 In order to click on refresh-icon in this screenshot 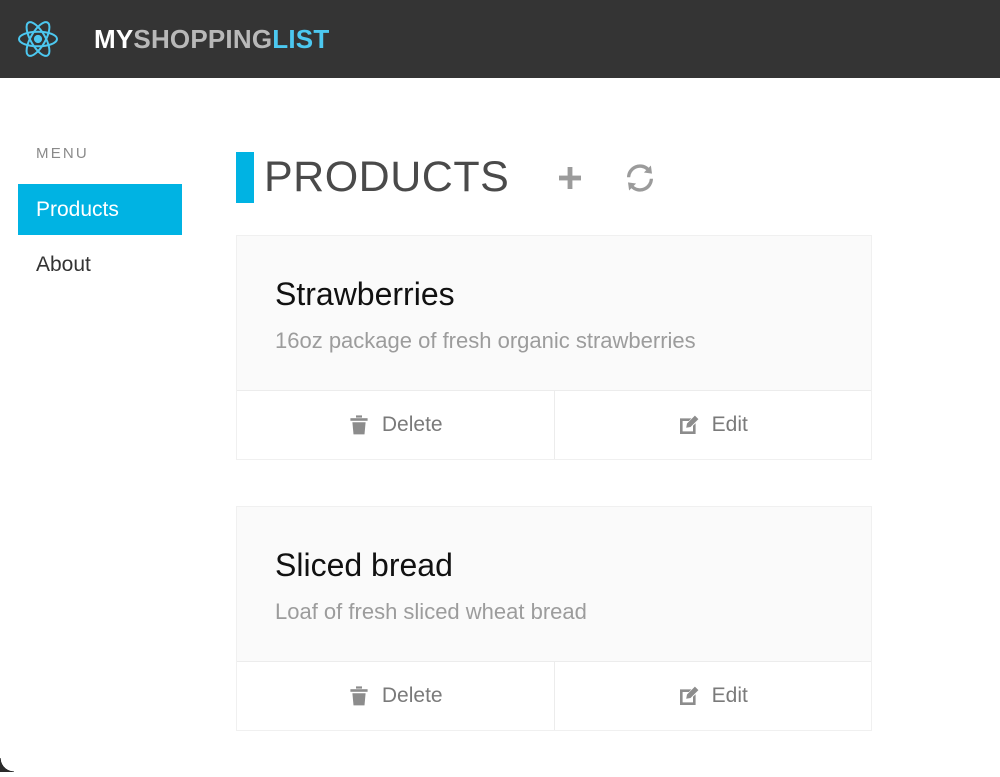, I will do `click(640, 178)`.